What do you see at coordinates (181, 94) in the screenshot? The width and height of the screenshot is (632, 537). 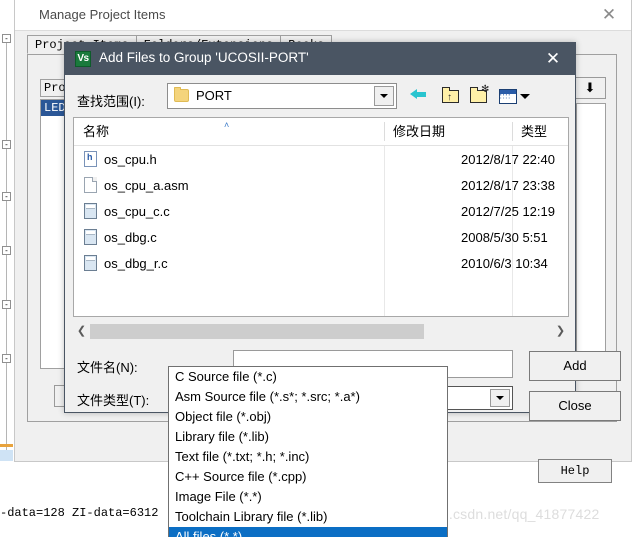 I see `folder-icon` at bounding box center [181, 94].